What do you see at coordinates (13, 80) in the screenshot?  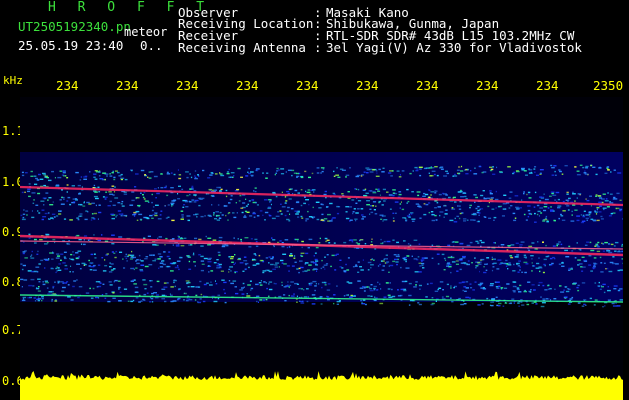 I see `y-axis-unit: kHz` at bounding box center [13, 80].